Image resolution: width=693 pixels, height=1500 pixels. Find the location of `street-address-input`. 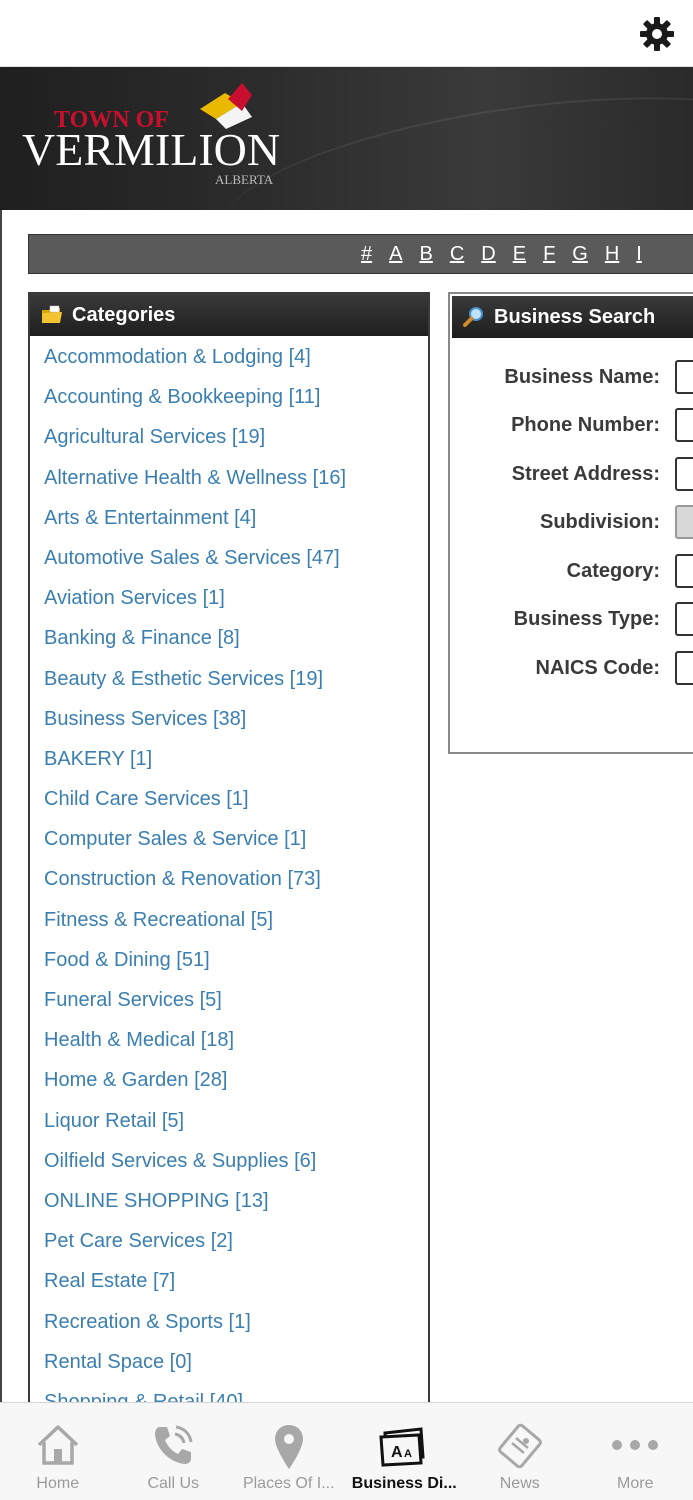

street-address-input is located at coordinates (684, 474).